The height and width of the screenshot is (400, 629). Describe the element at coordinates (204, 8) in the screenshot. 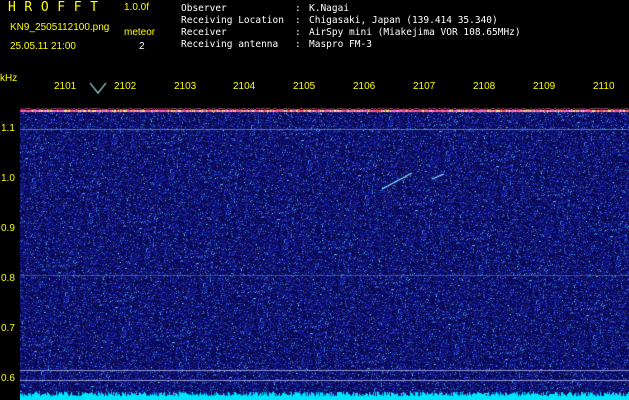

I see `info-key: Observer` at that location.